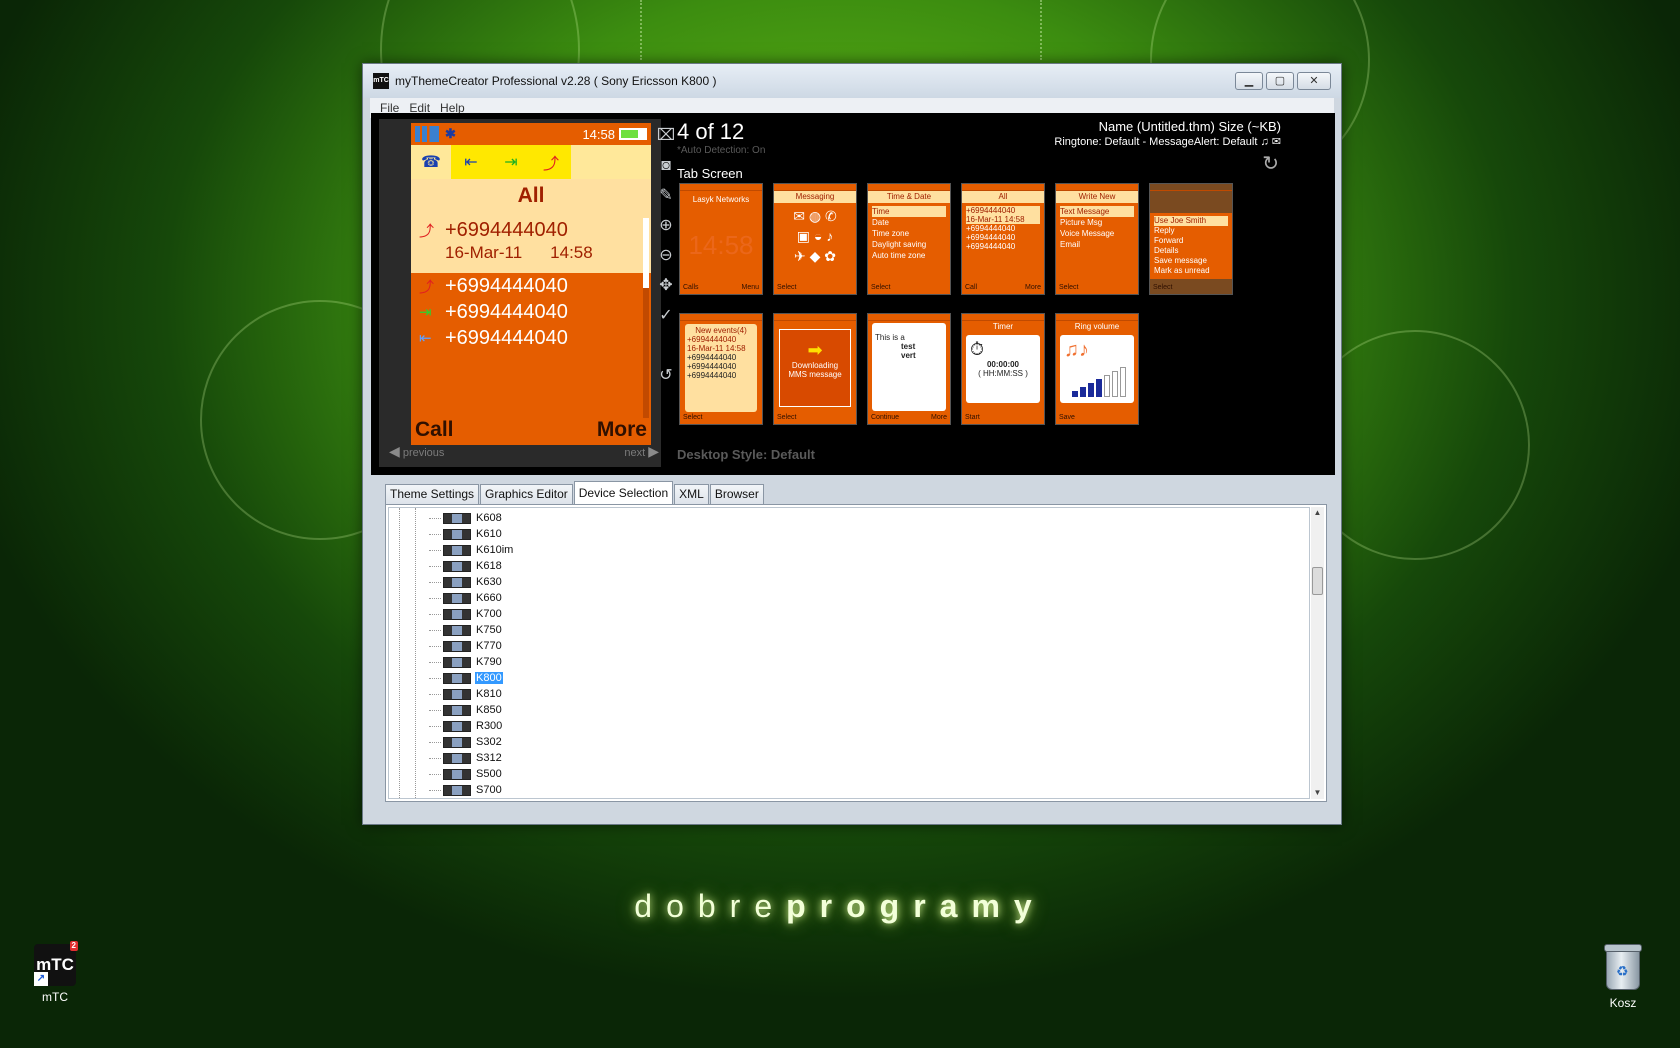  Describe the element at coordinates (1270, 163) in the screenshot. I see `refresh-icon: ↻` at that location.